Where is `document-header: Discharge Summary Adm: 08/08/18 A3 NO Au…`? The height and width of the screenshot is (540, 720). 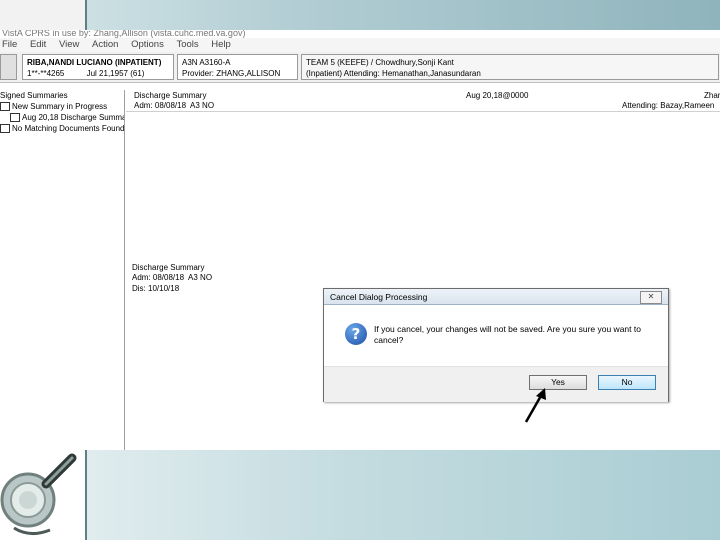
document-header: Discharge Summary Adm: 08/08/18 A3 NO Au… is located at coordinates (423, 106).